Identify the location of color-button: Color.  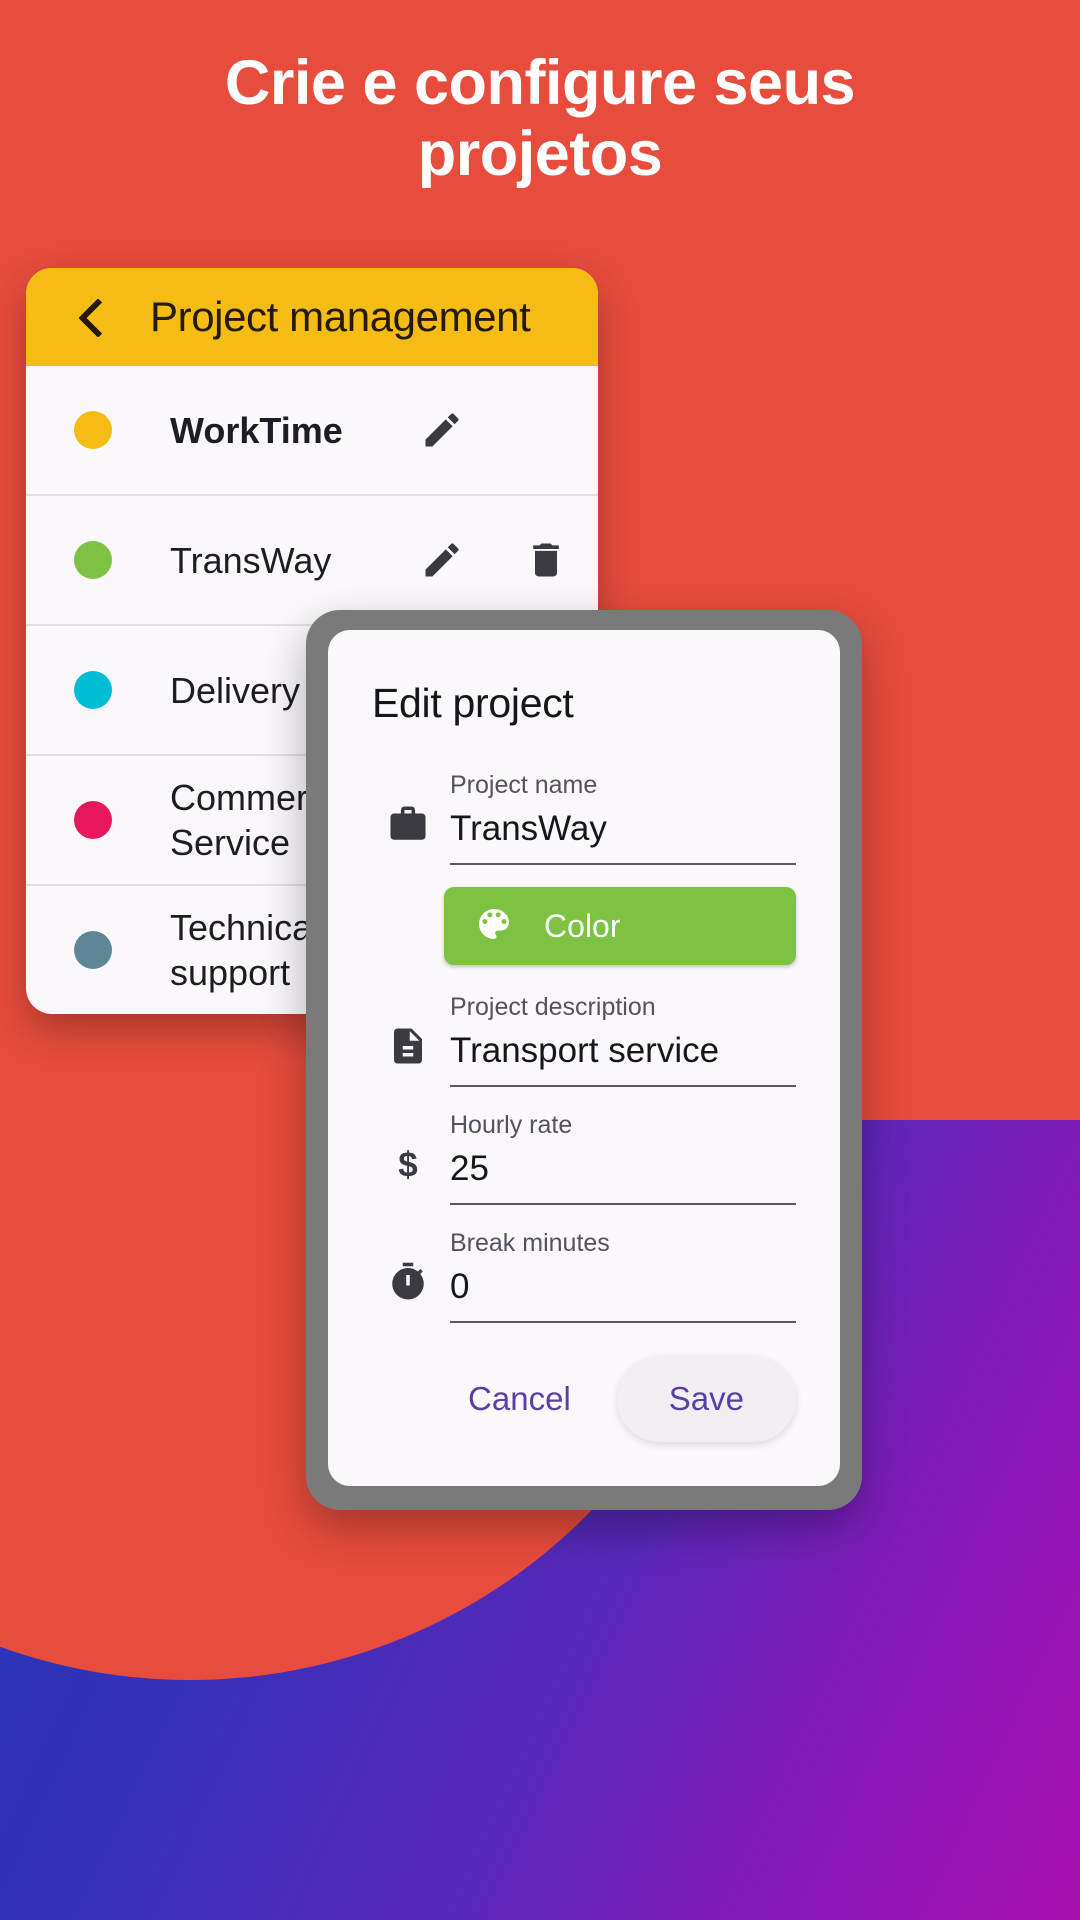
(620, 926).